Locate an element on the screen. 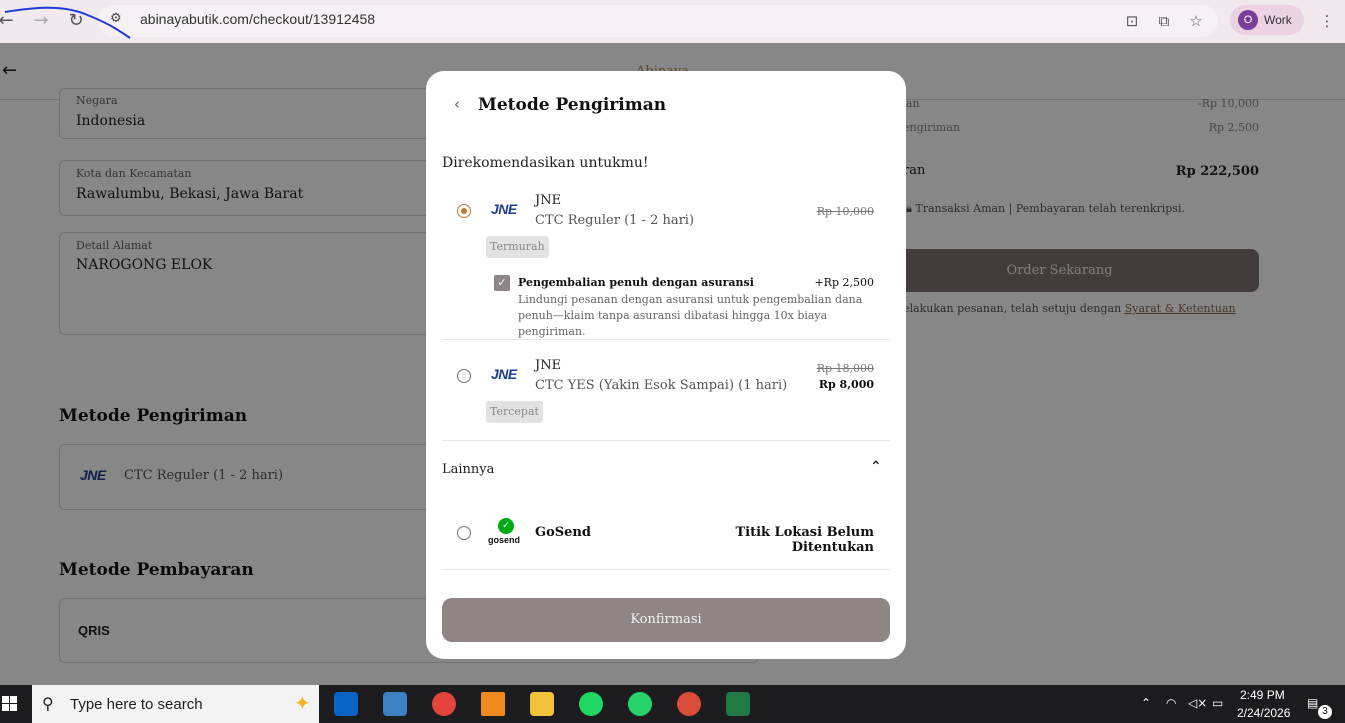  insurance-checkbox: ✓ is located at coordinates (502, 283).